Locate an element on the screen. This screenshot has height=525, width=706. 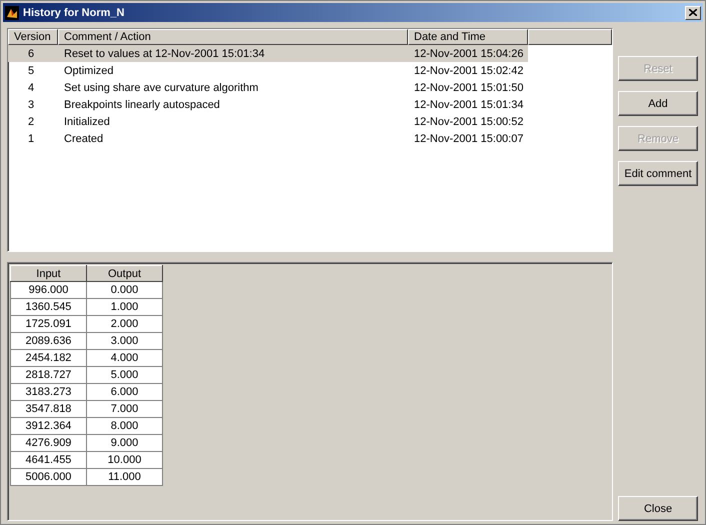
column-header: Input is located at coordinates (48, 274).